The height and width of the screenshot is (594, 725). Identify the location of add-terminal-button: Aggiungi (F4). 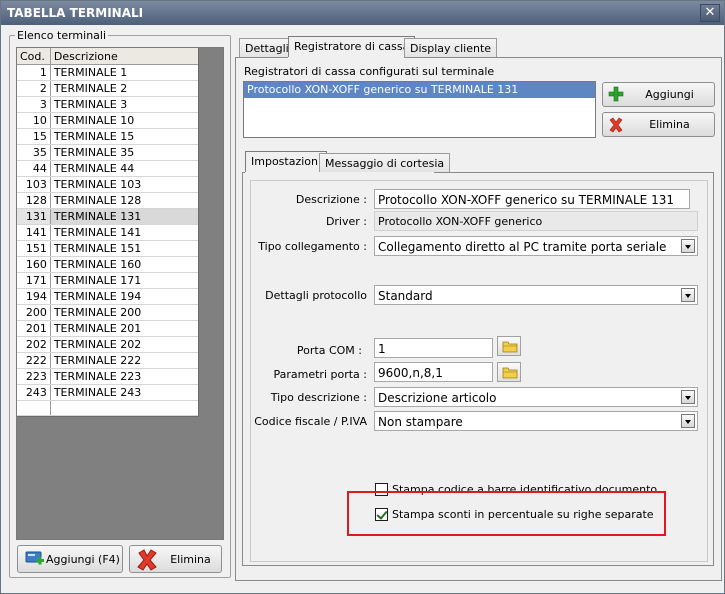
(70, 559).